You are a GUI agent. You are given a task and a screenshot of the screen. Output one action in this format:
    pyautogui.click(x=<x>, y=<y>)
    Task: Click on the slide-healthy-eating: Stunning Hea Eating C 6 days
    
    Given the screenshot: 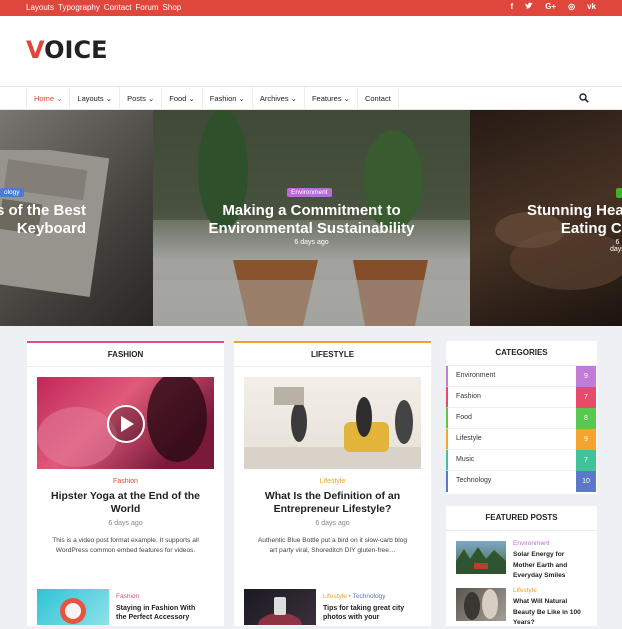 What is the action you would take?
    pyautogui.click(x=546, y=218)
    